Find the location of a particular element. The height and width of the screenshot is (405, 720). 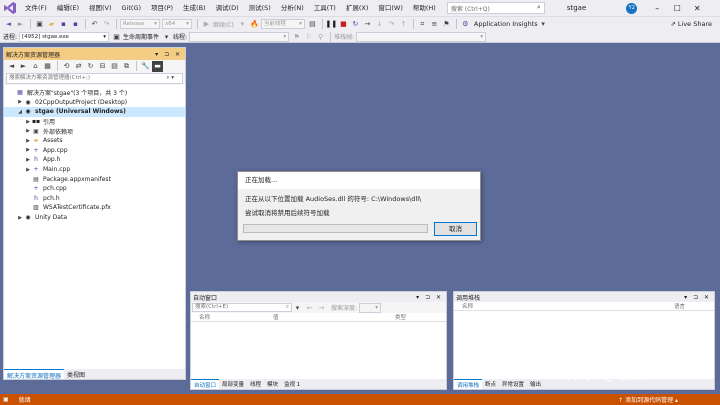

switch-views-icon: ▦ is located at coordinates (47, 66).